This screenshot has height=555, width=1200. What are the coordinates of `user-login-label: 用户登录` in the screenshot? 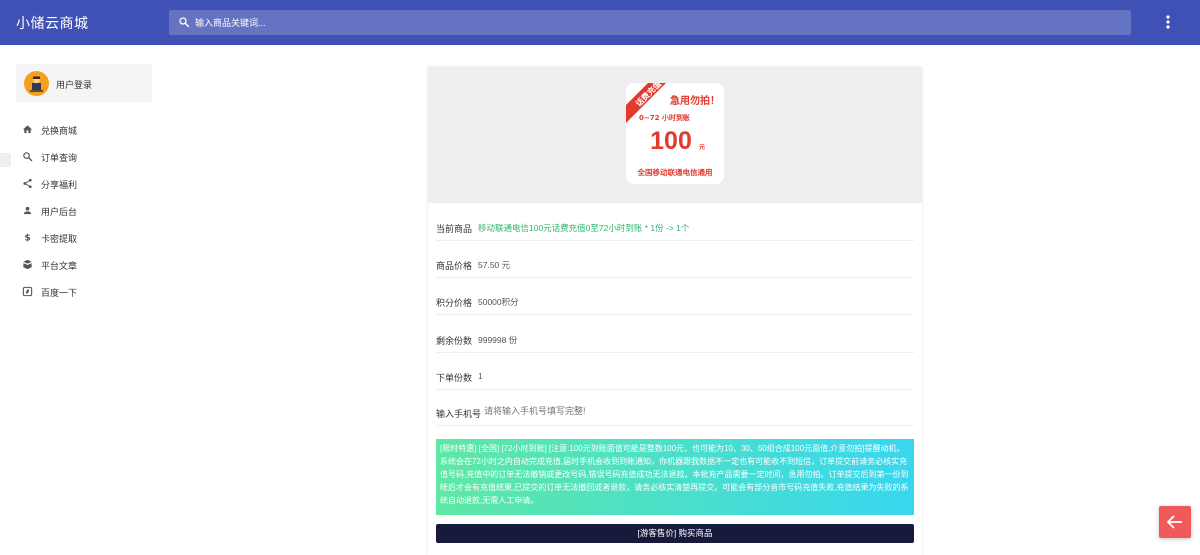 It's located at (74, 85).